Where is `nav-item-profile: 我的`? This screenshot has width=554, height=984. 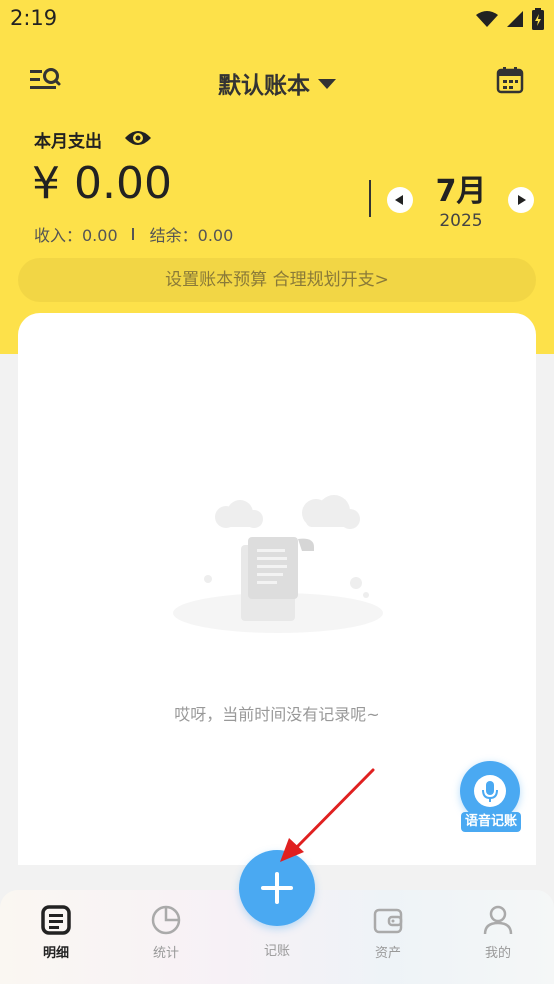
nav-item-profile: 我的 is located at coordinates (498, 932).